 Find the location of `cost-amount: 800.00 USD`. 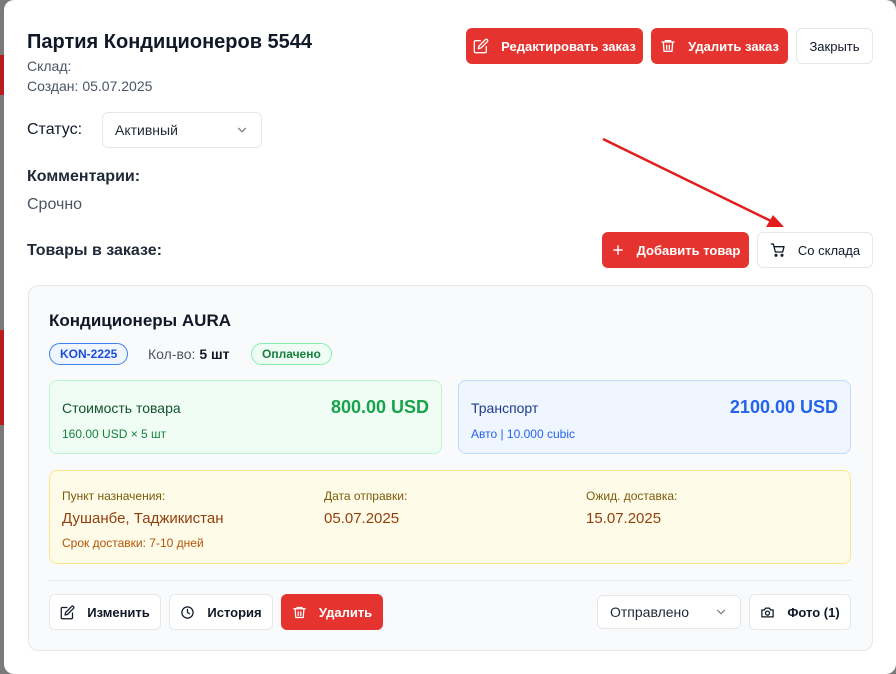

cost-amount: 800.00 USD is located at coordinates (379, 407).